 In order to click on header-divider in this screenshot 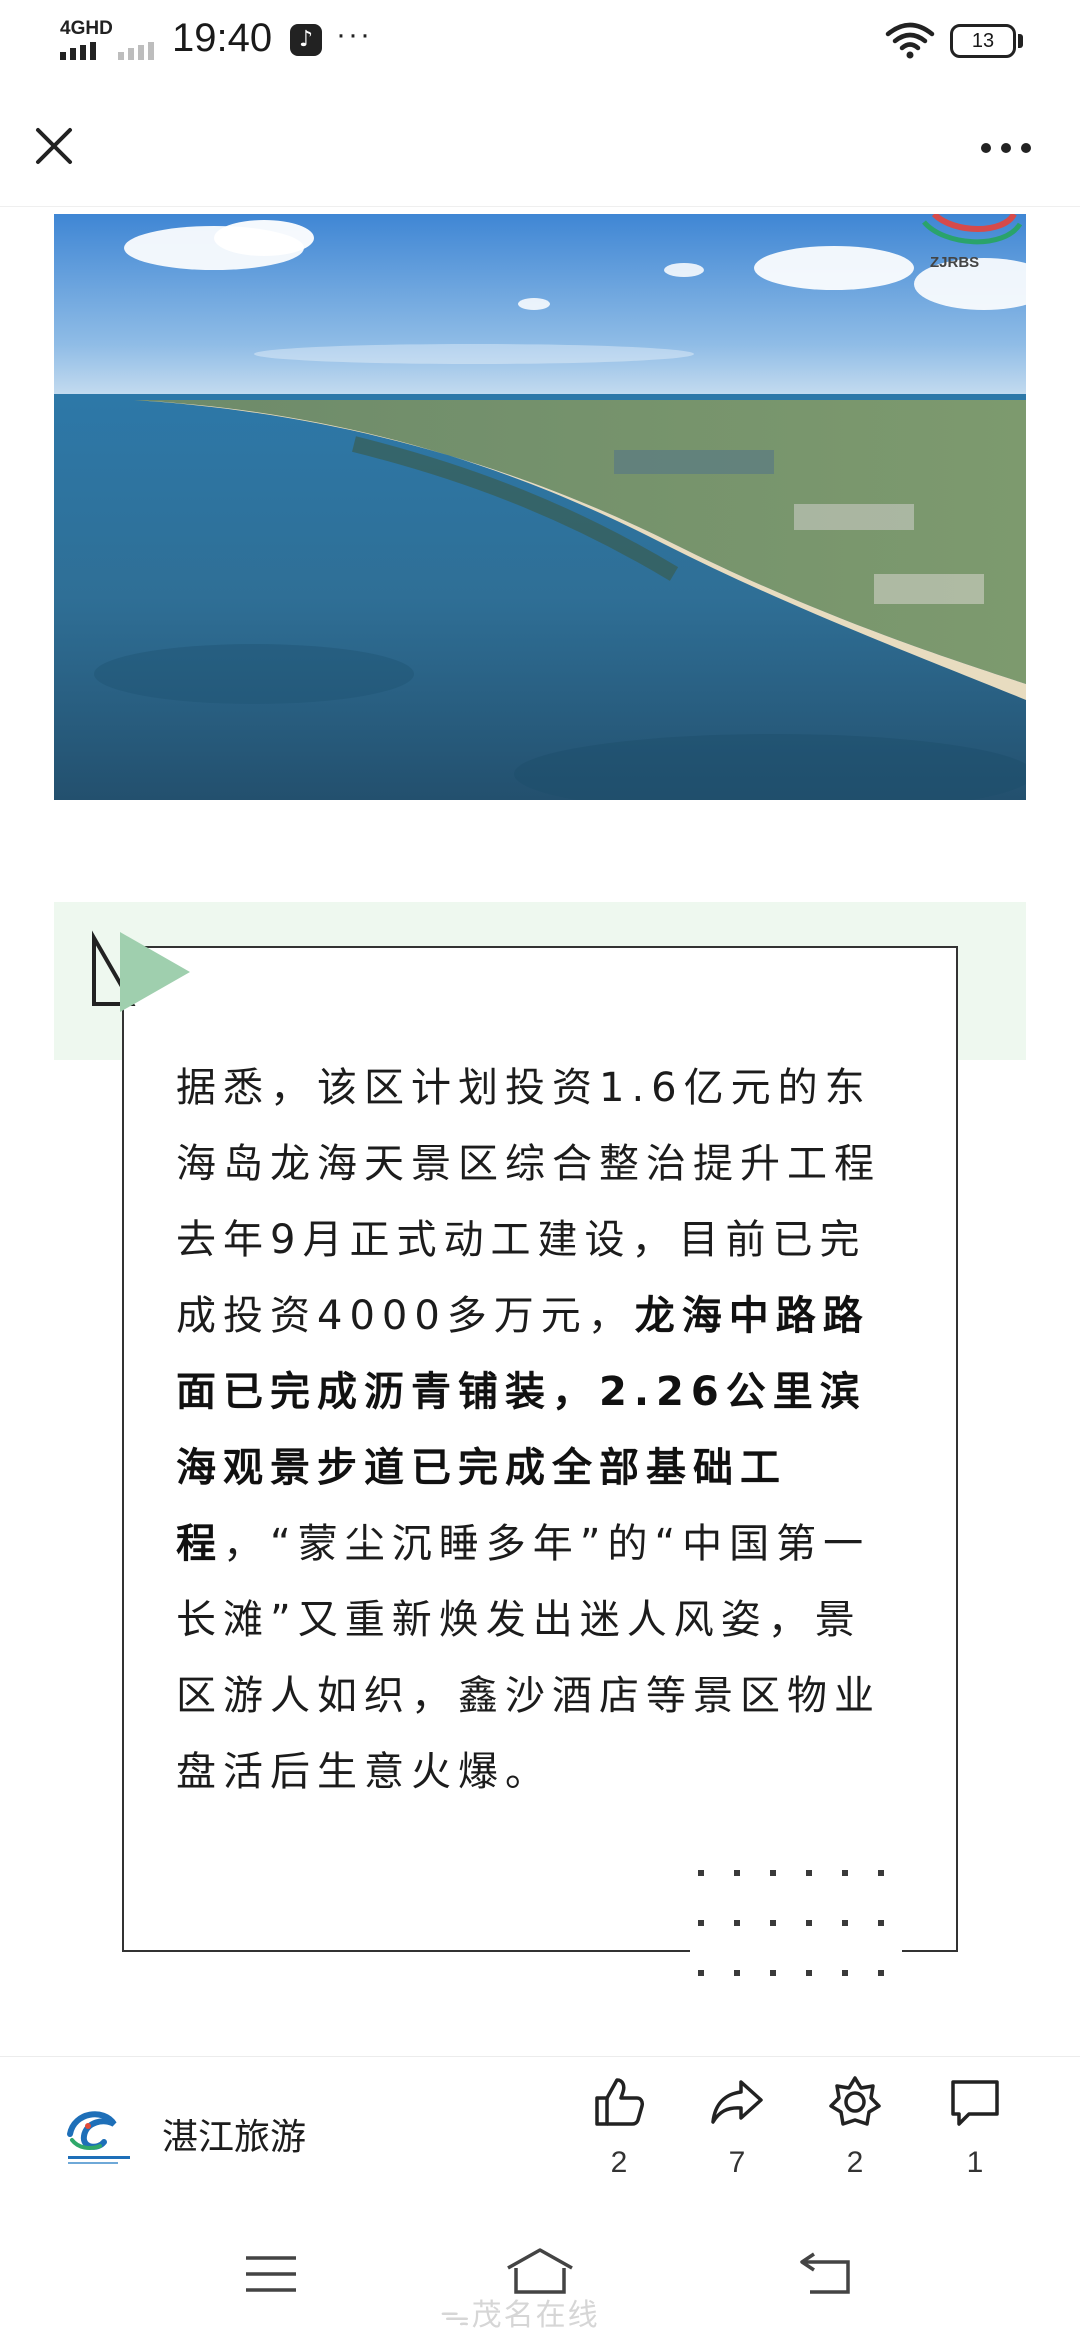, I will do `click(540, 206)`.